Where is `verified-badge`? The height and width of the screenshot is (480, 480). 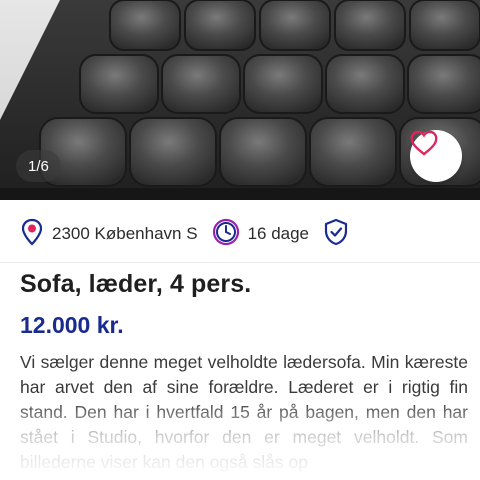
verified-badge is located at coordinates (336, 234).